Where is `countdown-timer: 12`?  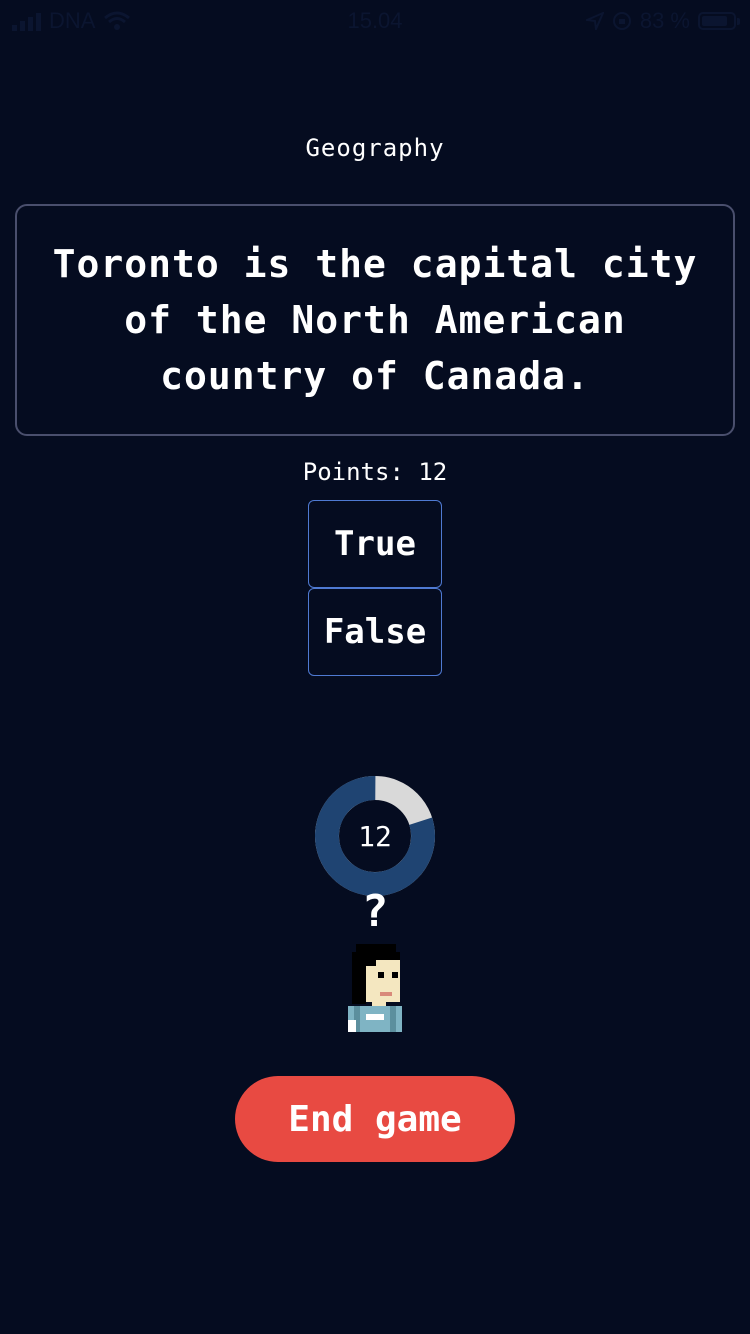
countdown-timer: 12 is located at coordinates (375, 836).